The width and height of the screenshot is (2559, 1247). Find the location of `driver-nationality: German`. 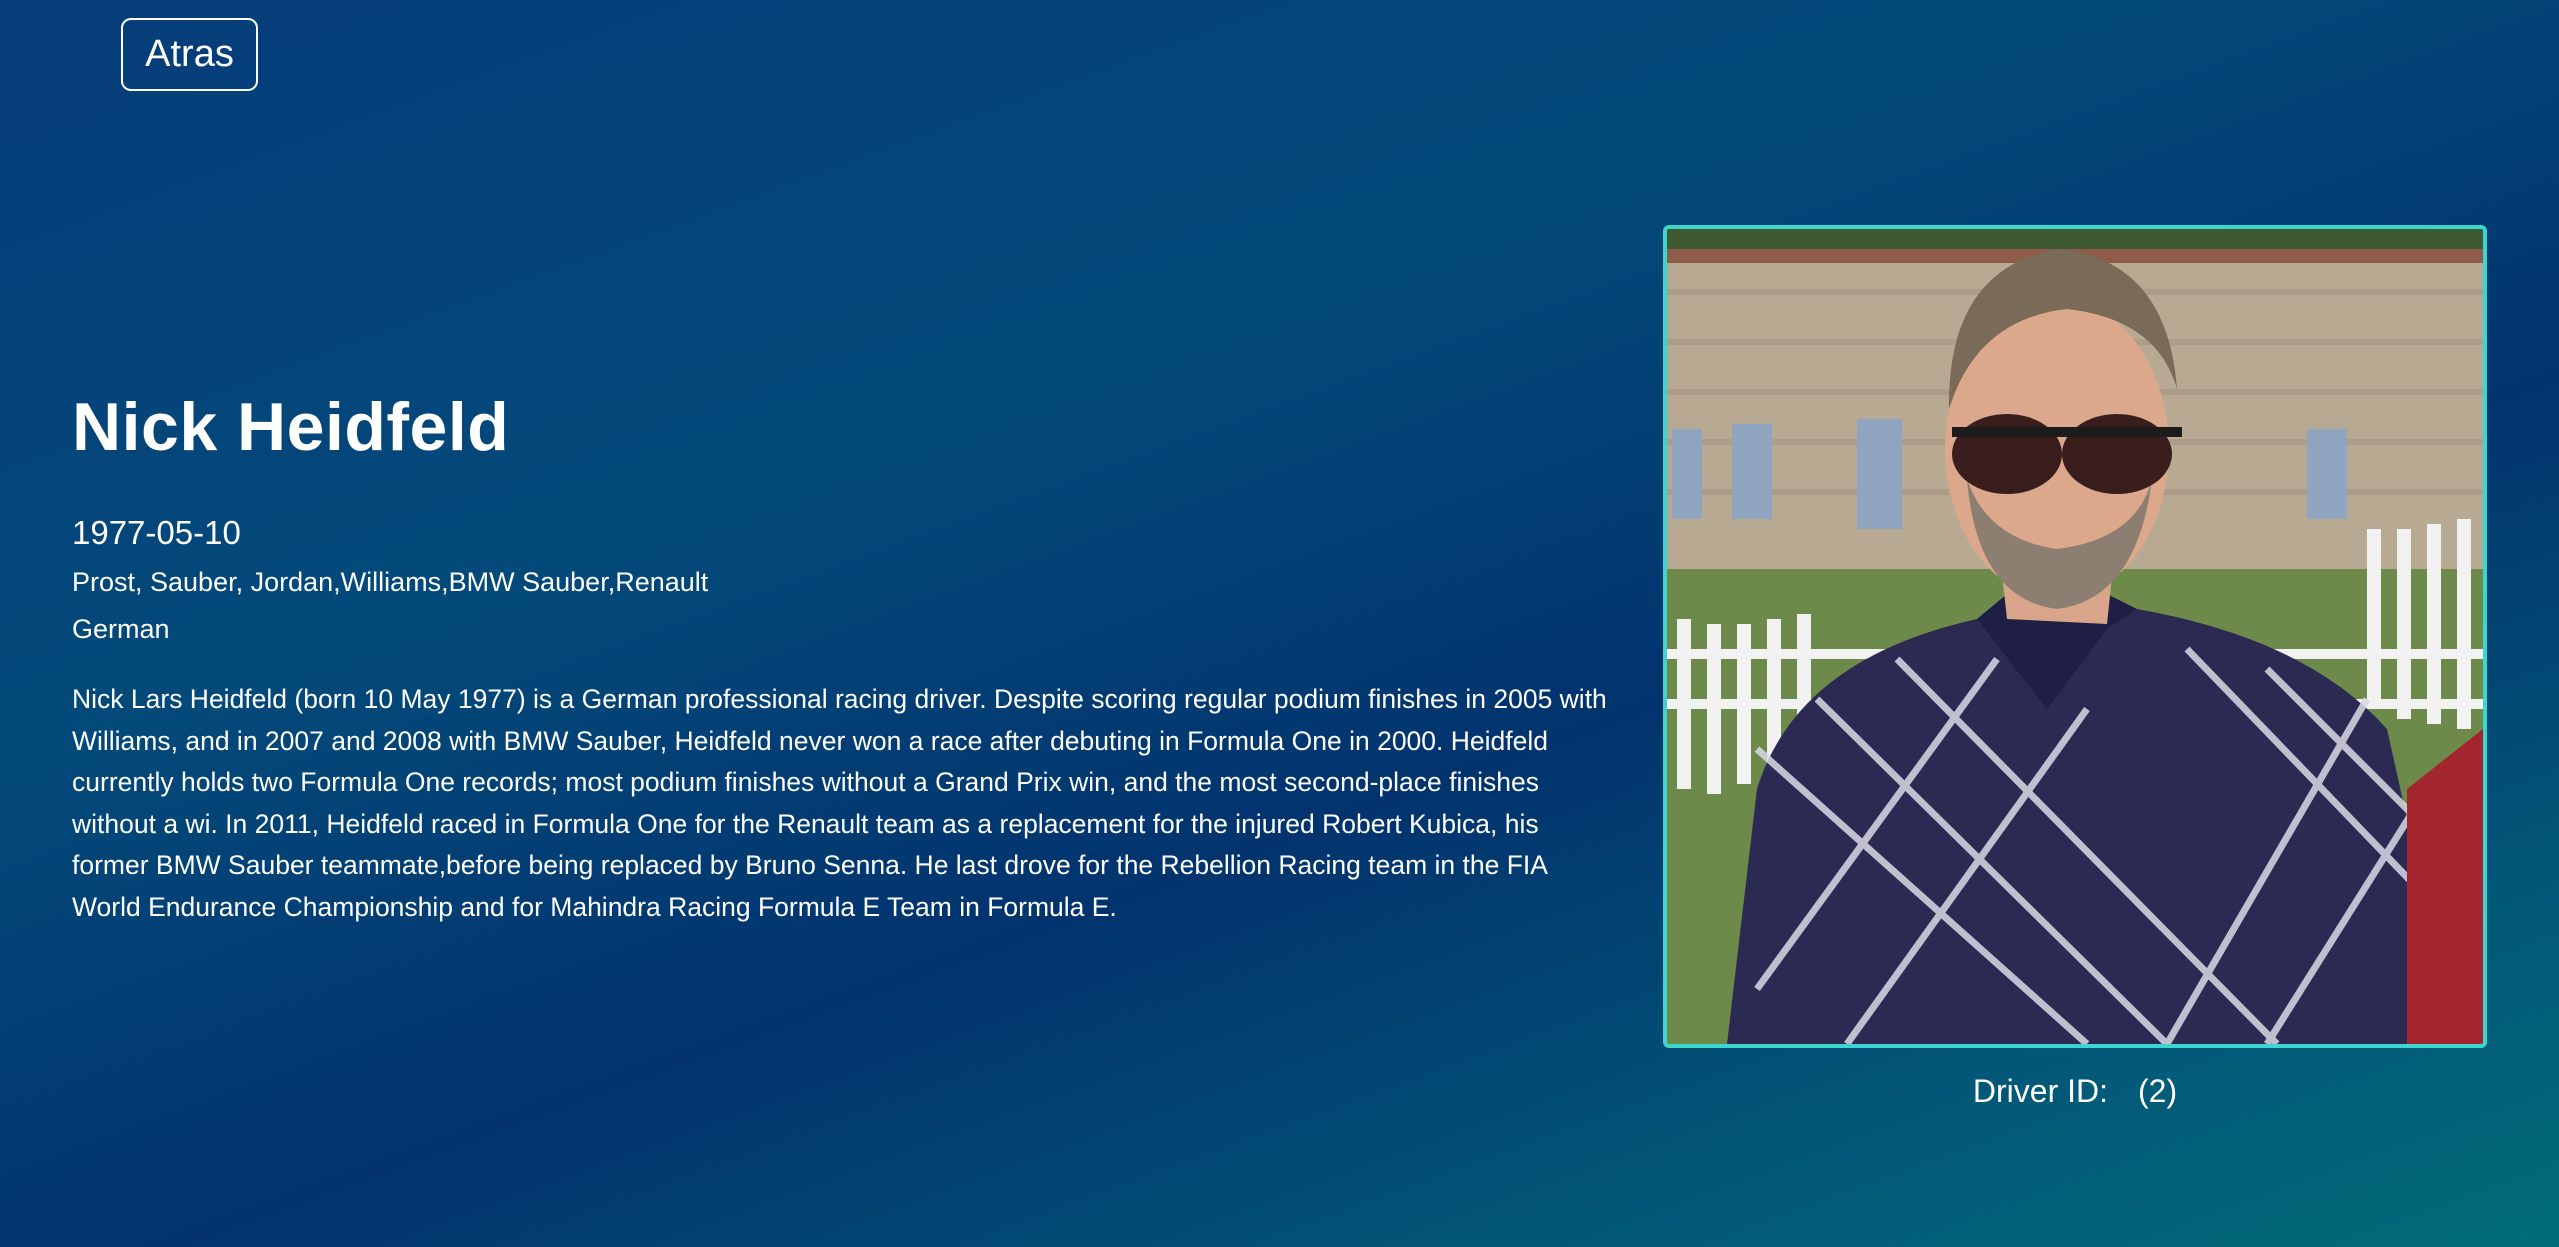

driver-nationality: German is located at coordinates (121, 628).